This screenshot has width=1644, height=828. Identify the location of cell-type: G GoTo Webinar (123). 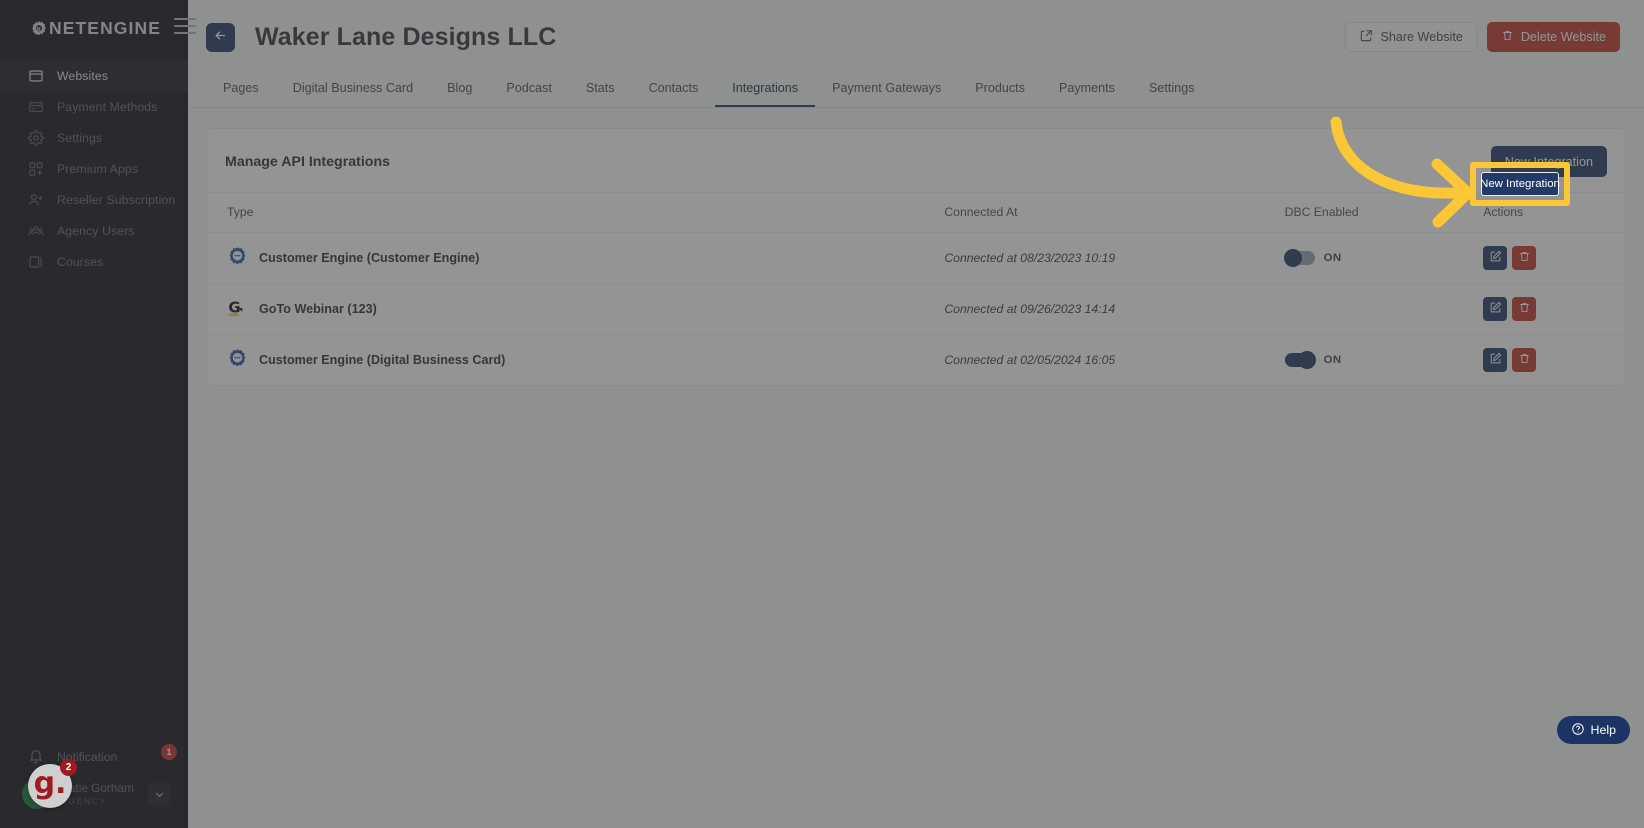
(576, 309).